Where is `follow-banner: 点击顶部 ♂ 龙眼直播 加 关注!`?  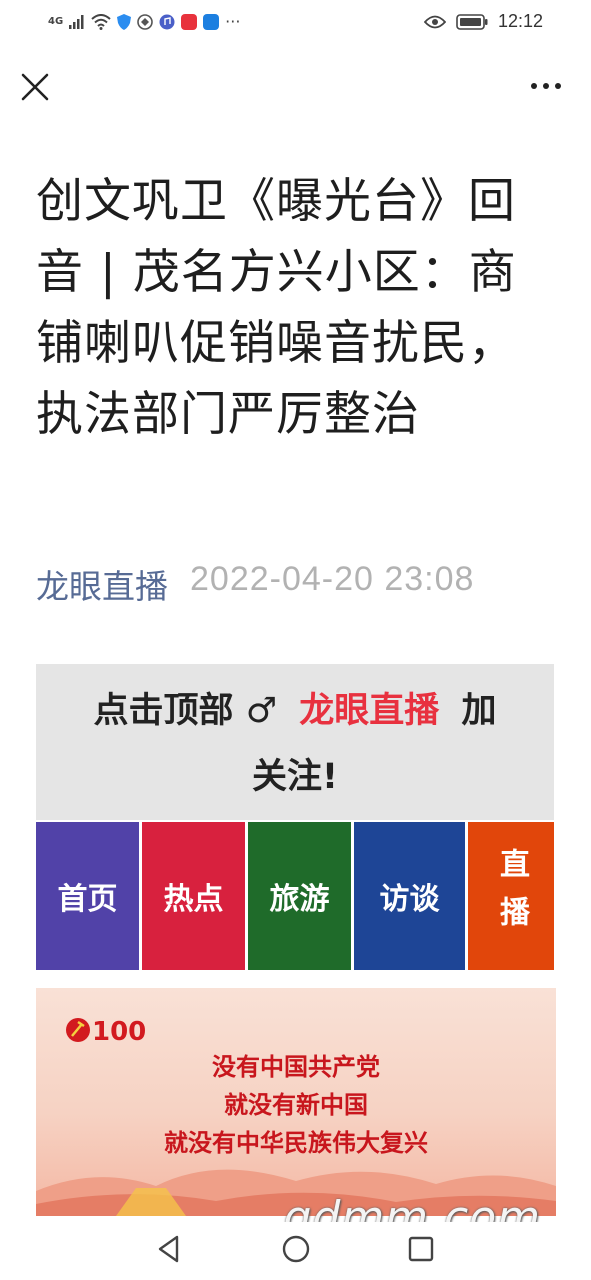 follow-banner: 点击顶部 ♂ 龙眼直播 加 关注! is located at coordinates (295, 742).